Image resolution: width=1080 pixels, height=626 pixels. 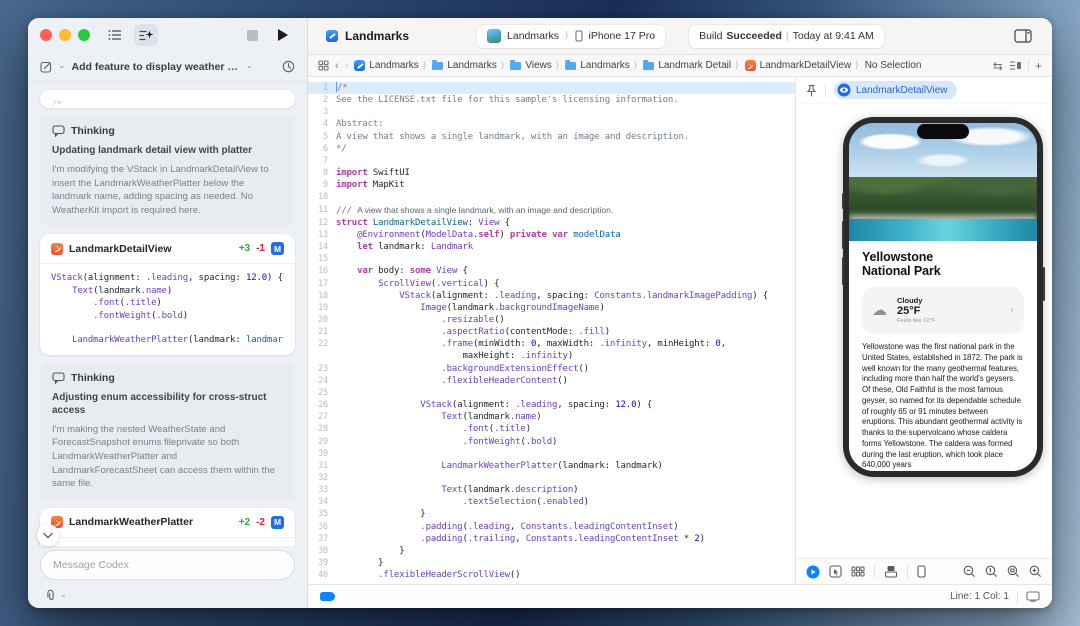 What do you see at coordinates (167, 248) in the screenshot?
I see `file-diff-header: LandmarkDetailView +3 -1 M` at bounding box center [167, 248].